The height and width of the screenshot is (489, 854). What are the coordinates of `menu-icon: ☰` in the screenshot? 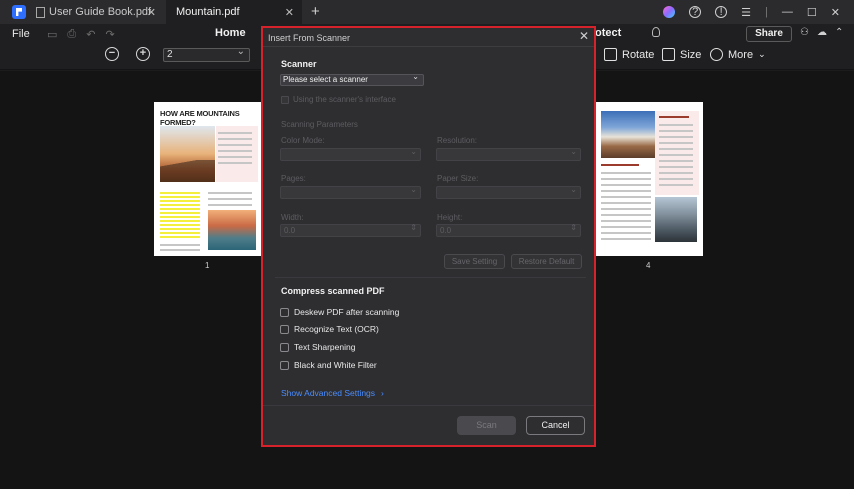 It's located at (746, 12).